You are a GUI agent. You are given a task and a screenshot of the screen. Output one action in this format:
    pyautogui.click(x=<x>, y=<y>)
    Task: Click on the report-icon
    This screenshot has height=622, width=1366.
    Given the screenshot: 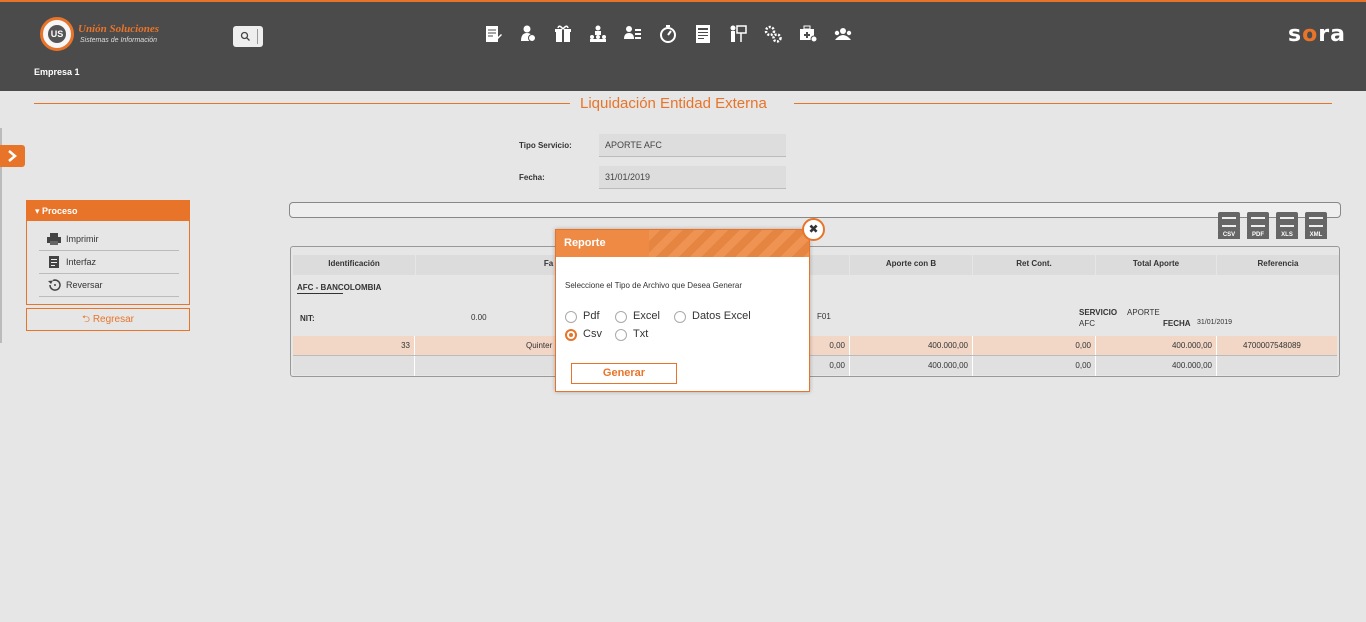 What is the action you would take?
    pyautogui.click(x=703, y=34)
    